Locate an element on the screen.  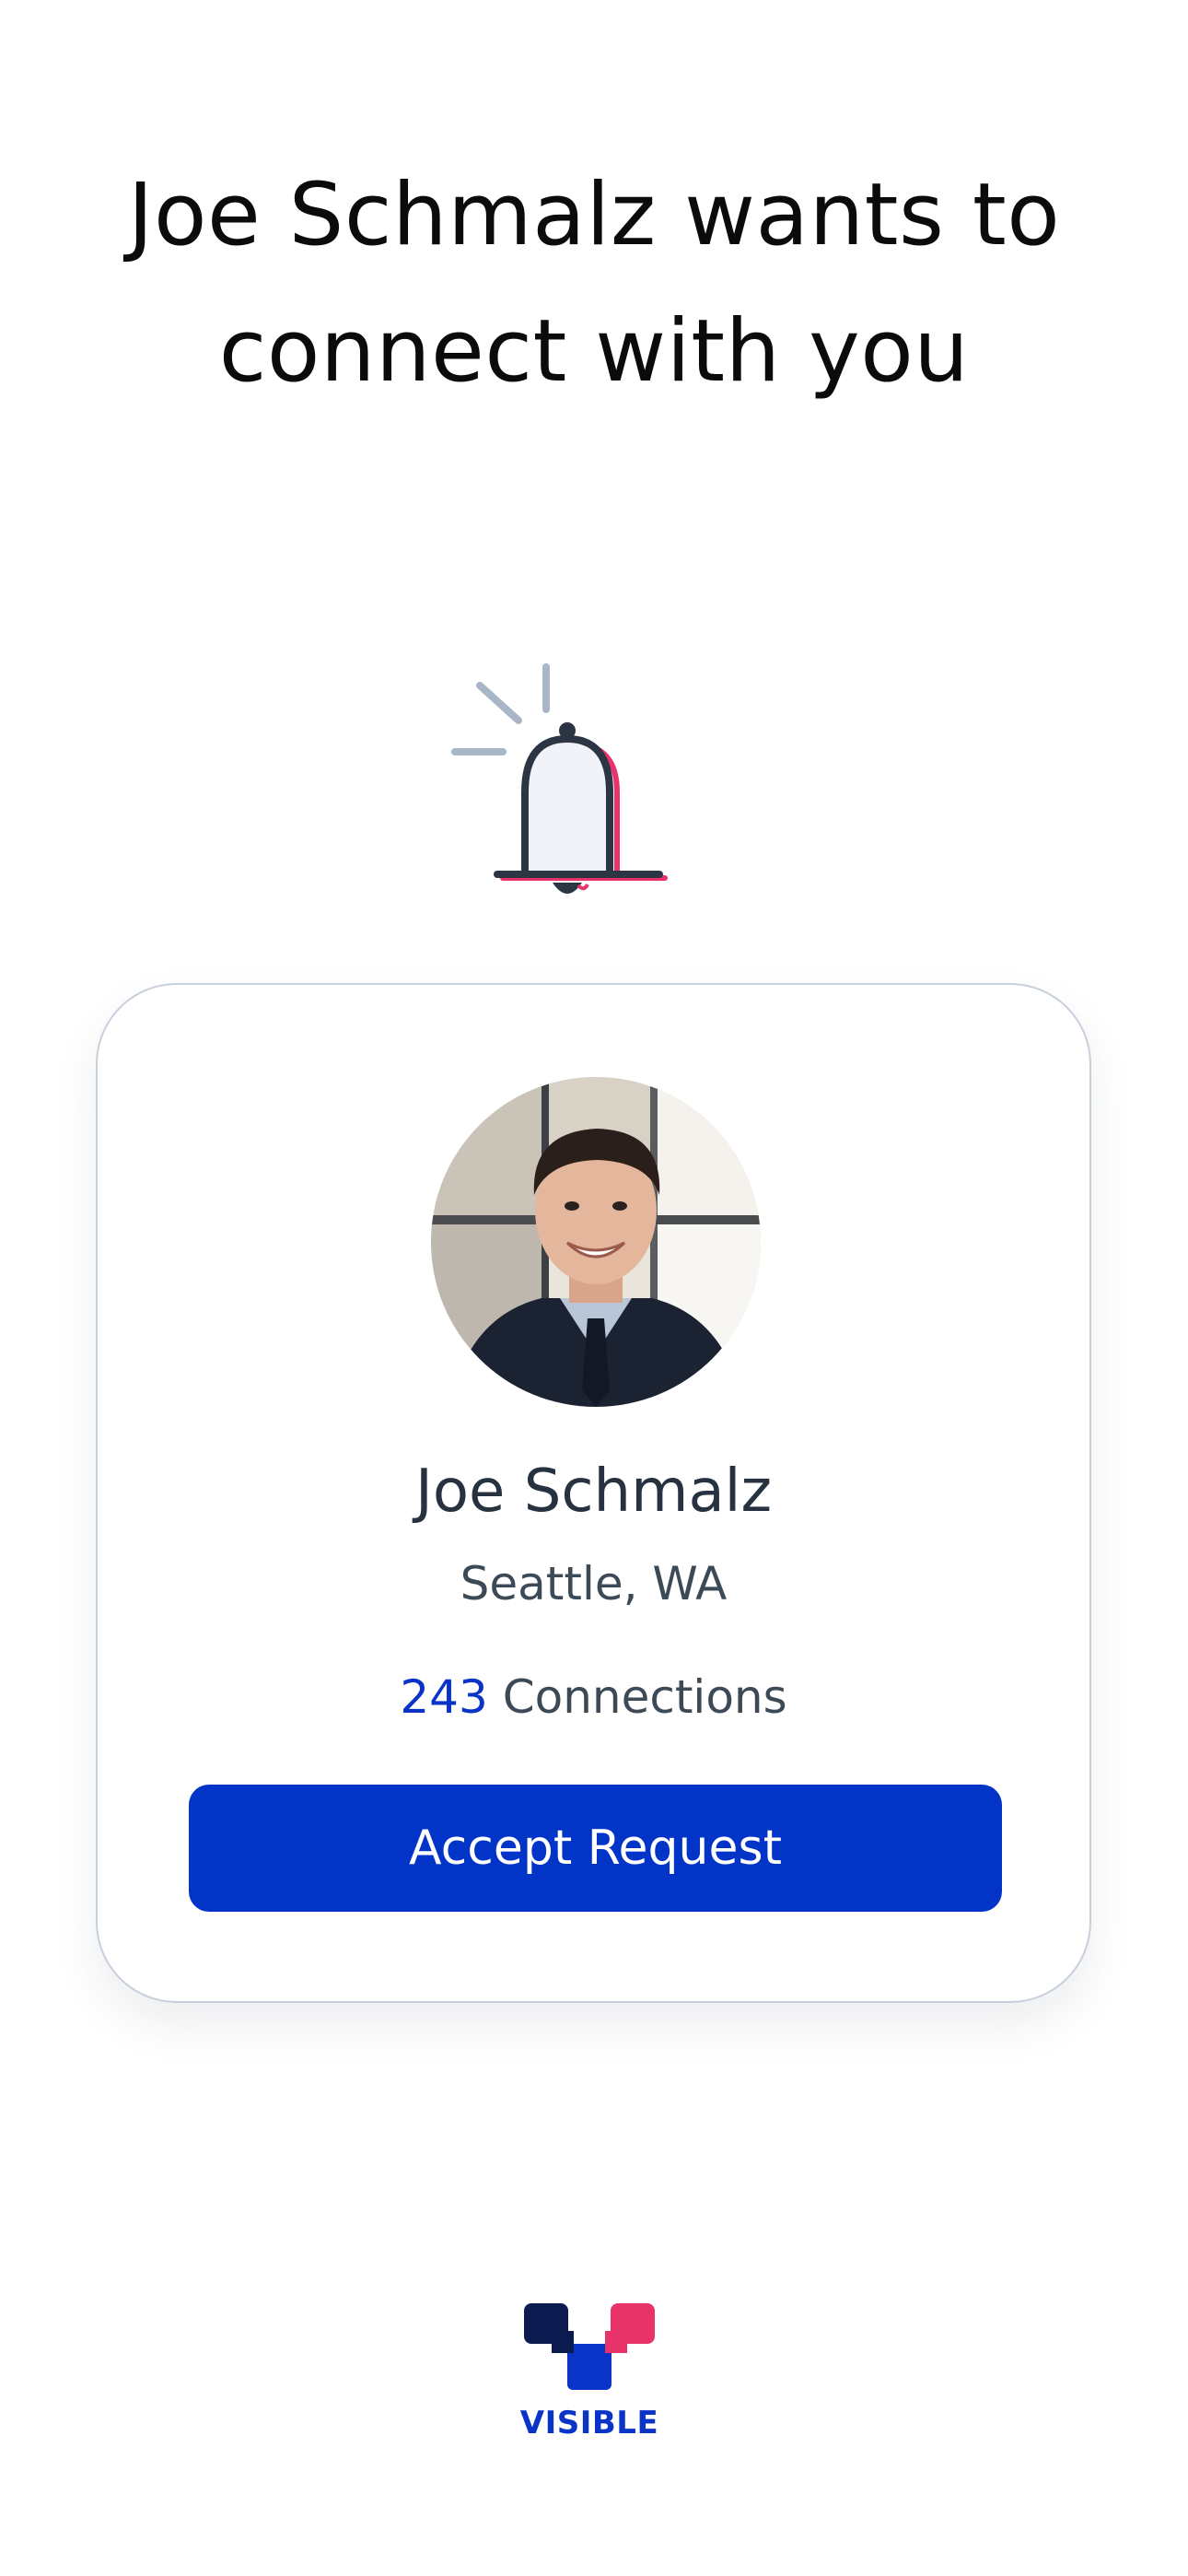
profile-name: Joe Schmalz is located at coordinates (593, 1492).